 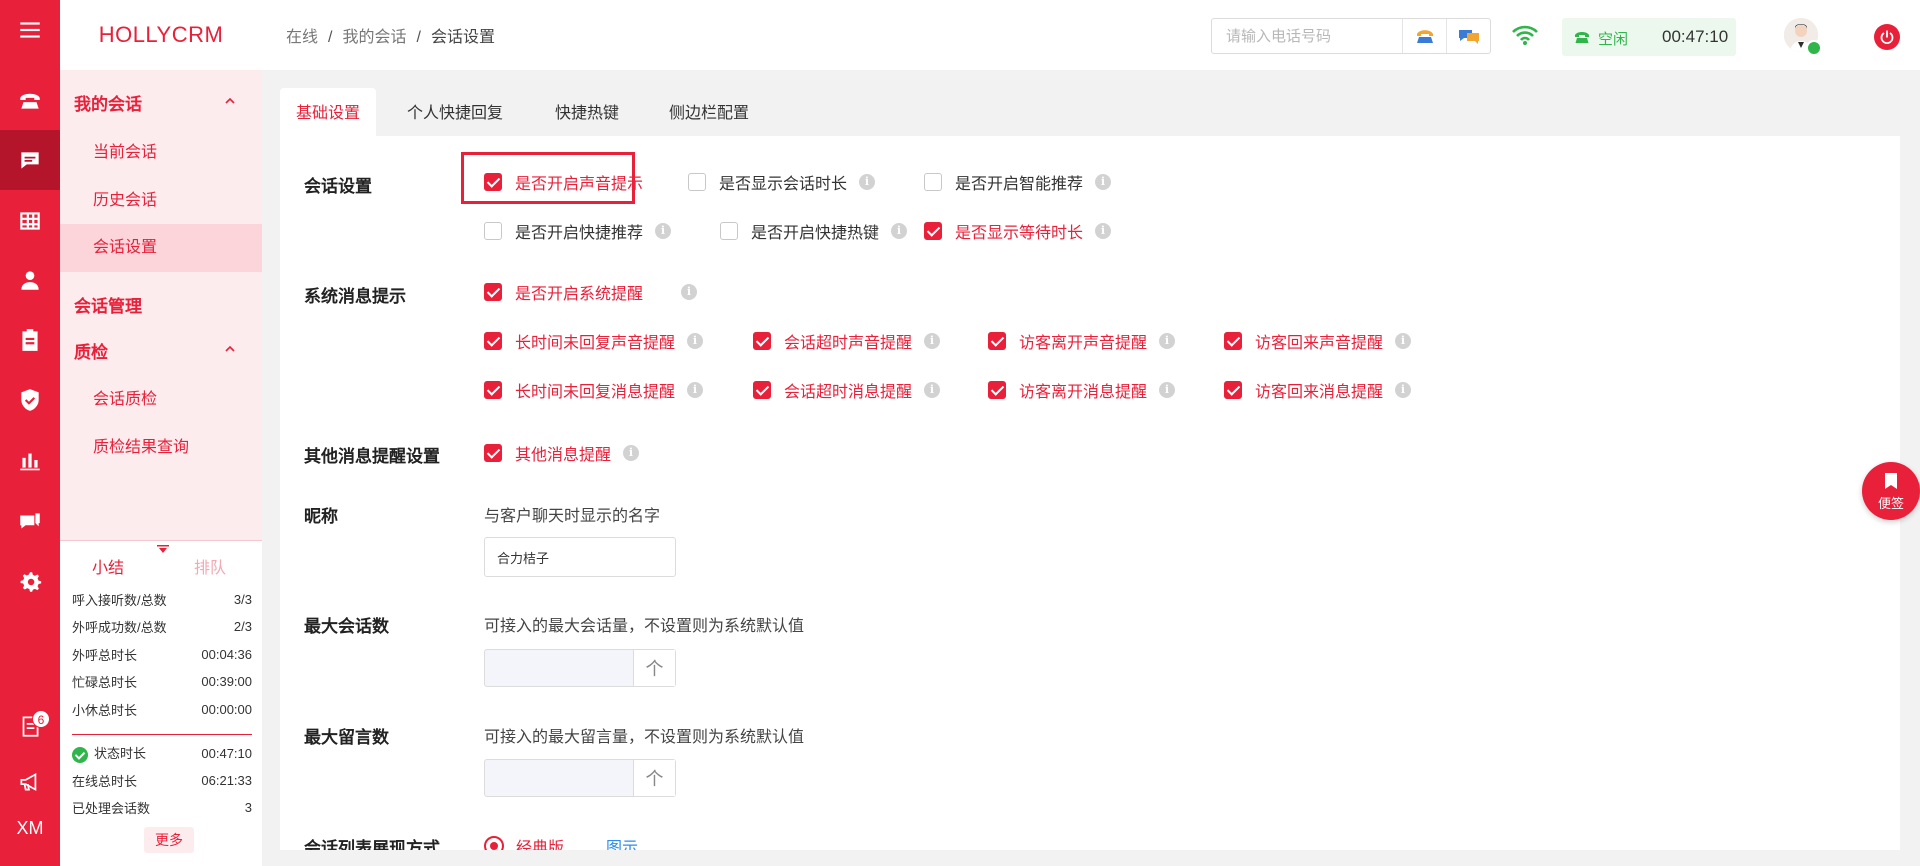 I want to click on max-message-input: 个, so click(x=580, y=778).